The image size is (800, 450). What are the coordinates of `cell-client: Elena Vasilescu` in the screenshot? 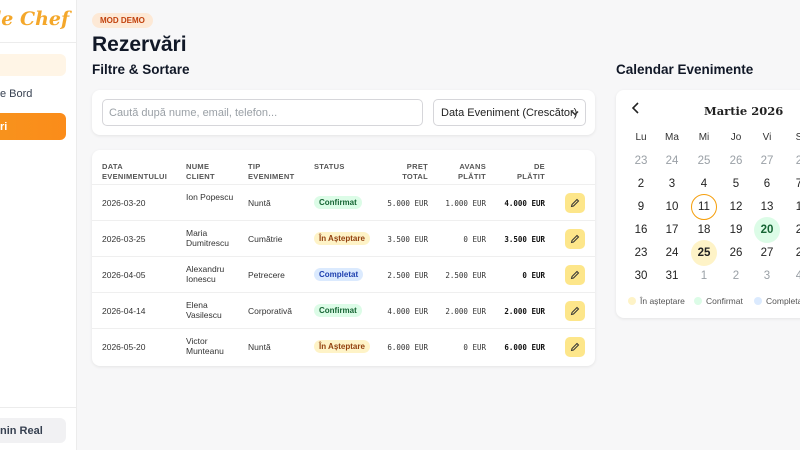 It's located at (204, 310).